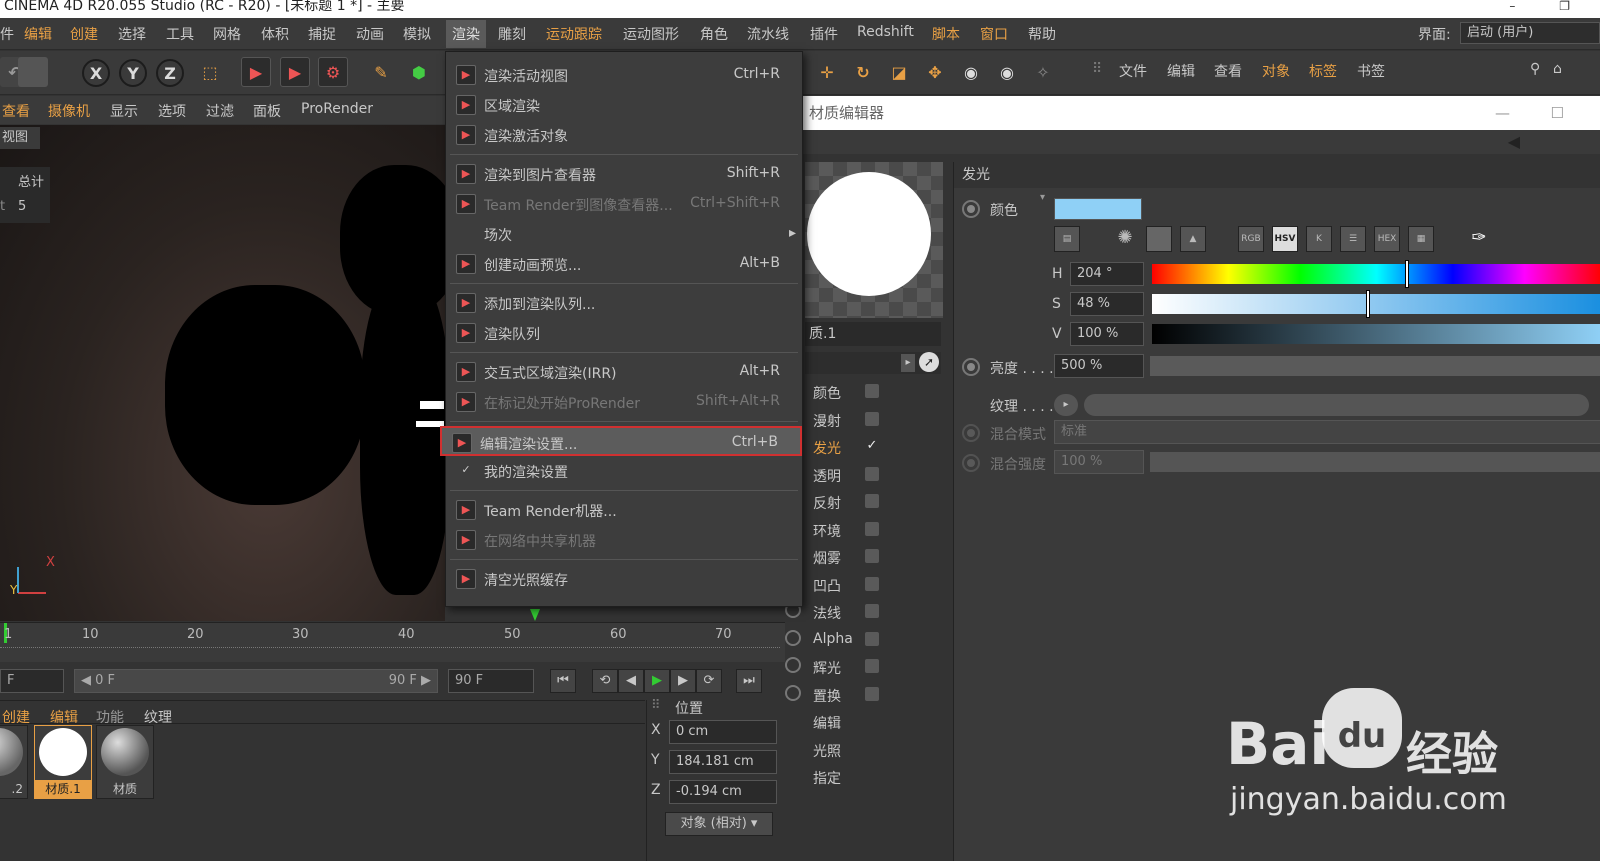  I want to click on brightness-field: 500 %, so click(1099, 366).